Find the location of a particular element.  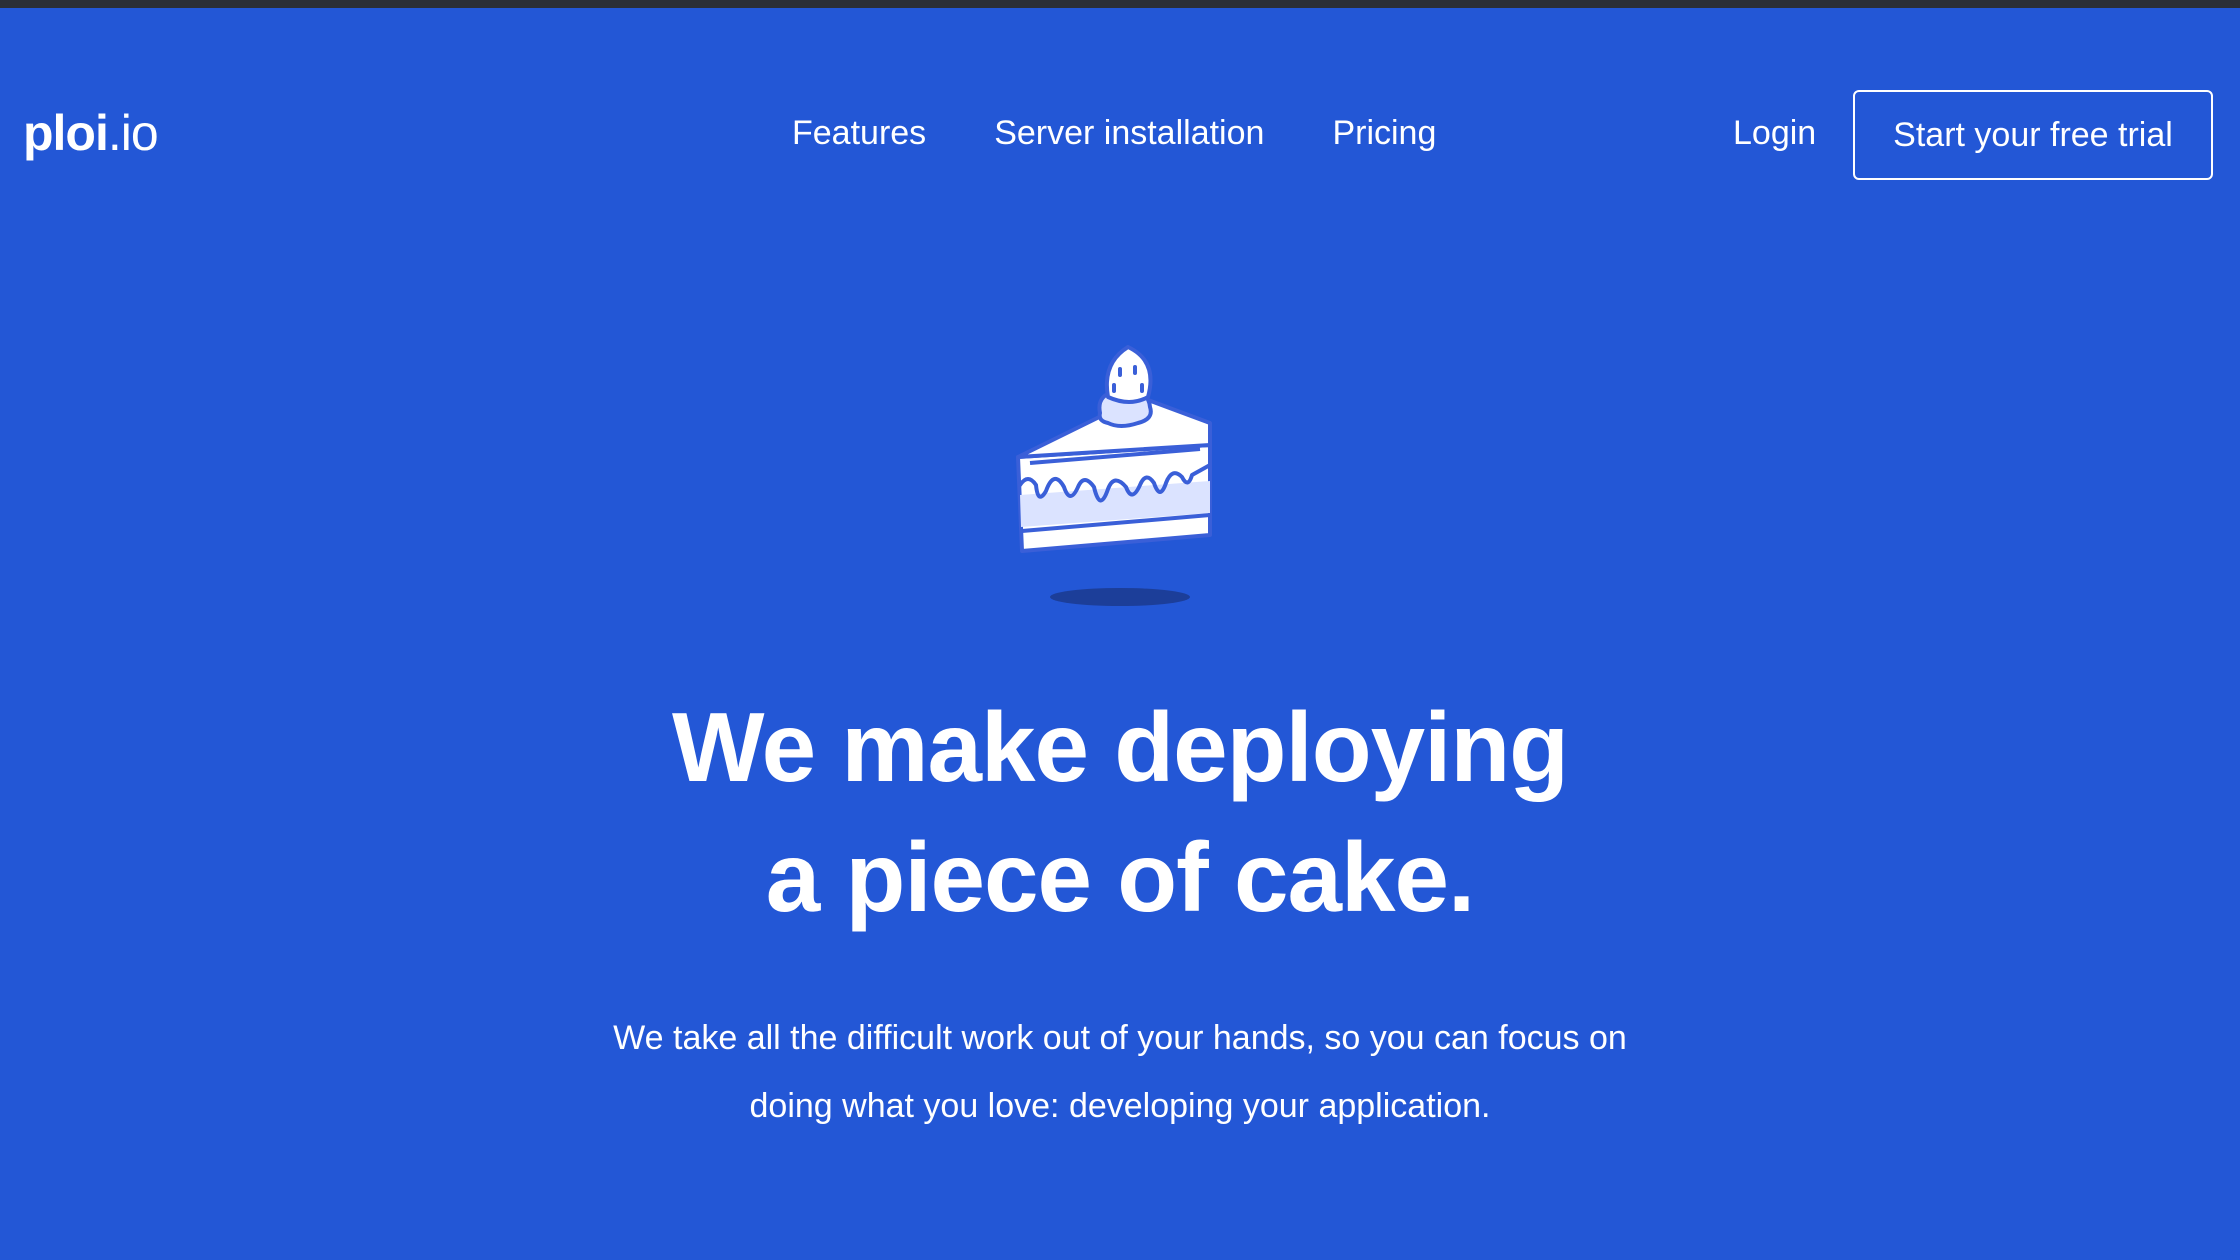

cake-slice-icon is located at coordinates (1114, 475).